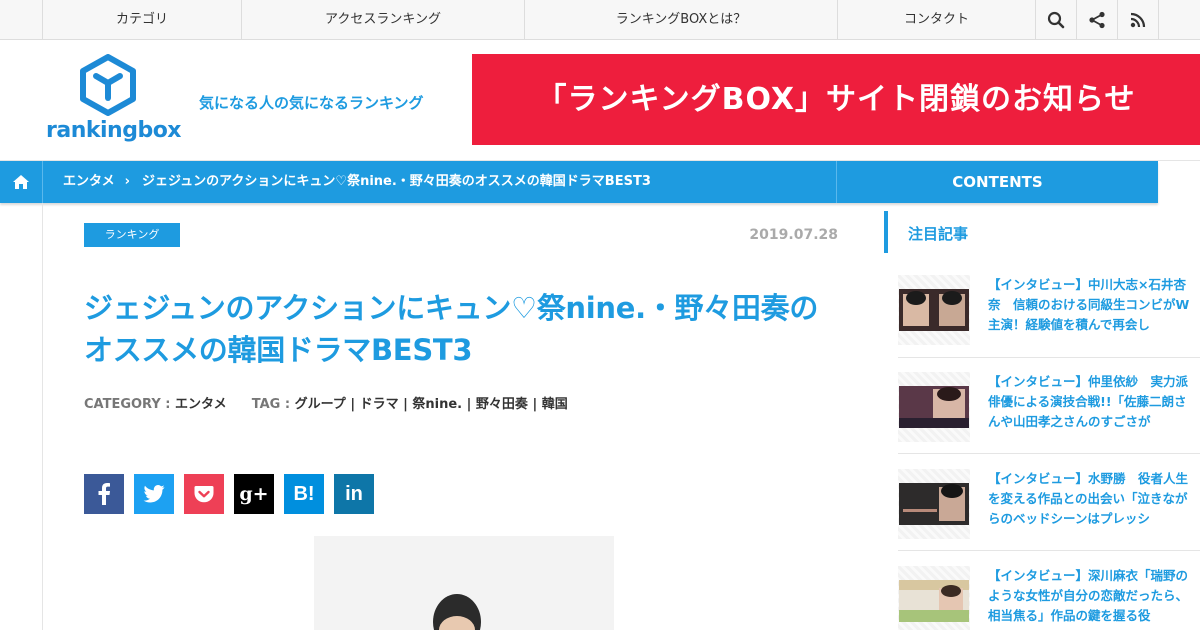 This screenshot has height=630, width=1200. What do you see at coordinates (997, 182) in the screenshot?
I see `contents-tab: CONTENTS` at bounding box center [997, 182].